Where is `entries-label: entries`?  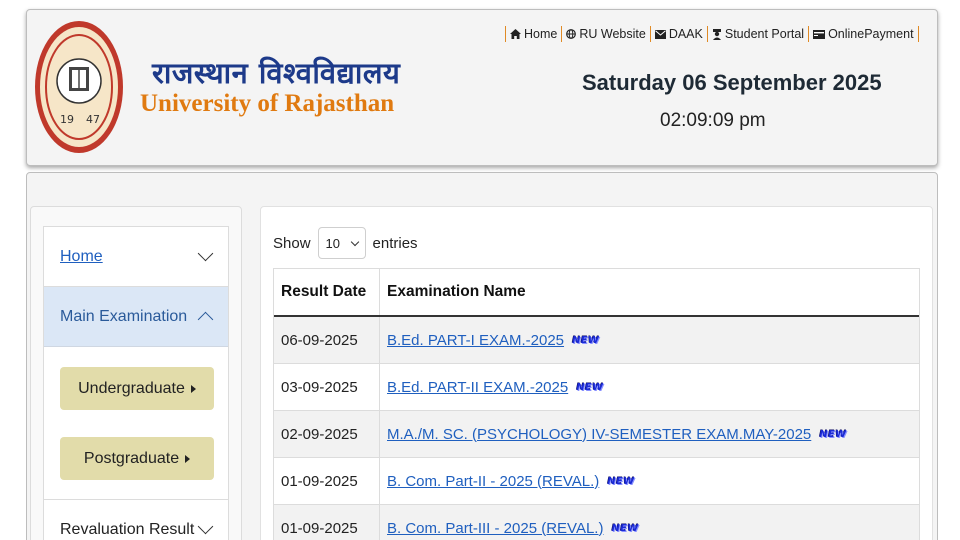 entries-label: entries is located at coordinates (395, 243).